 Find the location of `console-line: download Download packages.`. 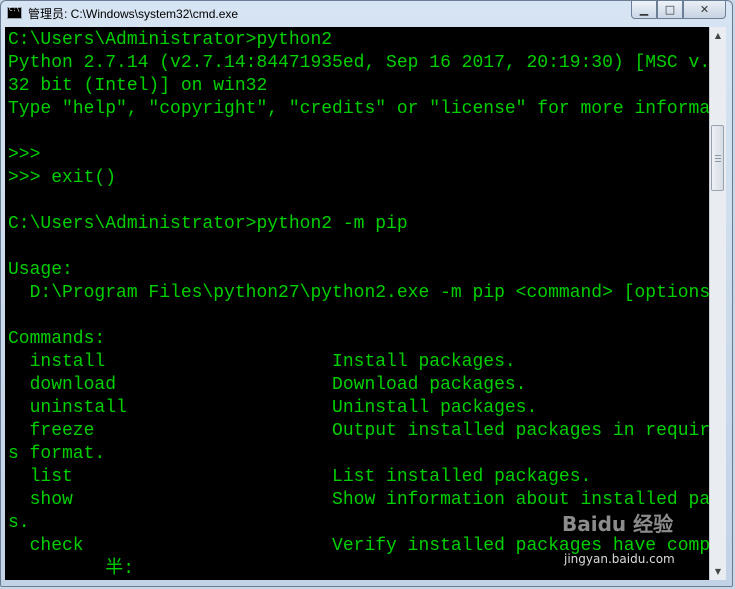

console-line: download Download packages. is located at coordinates (267, 385).